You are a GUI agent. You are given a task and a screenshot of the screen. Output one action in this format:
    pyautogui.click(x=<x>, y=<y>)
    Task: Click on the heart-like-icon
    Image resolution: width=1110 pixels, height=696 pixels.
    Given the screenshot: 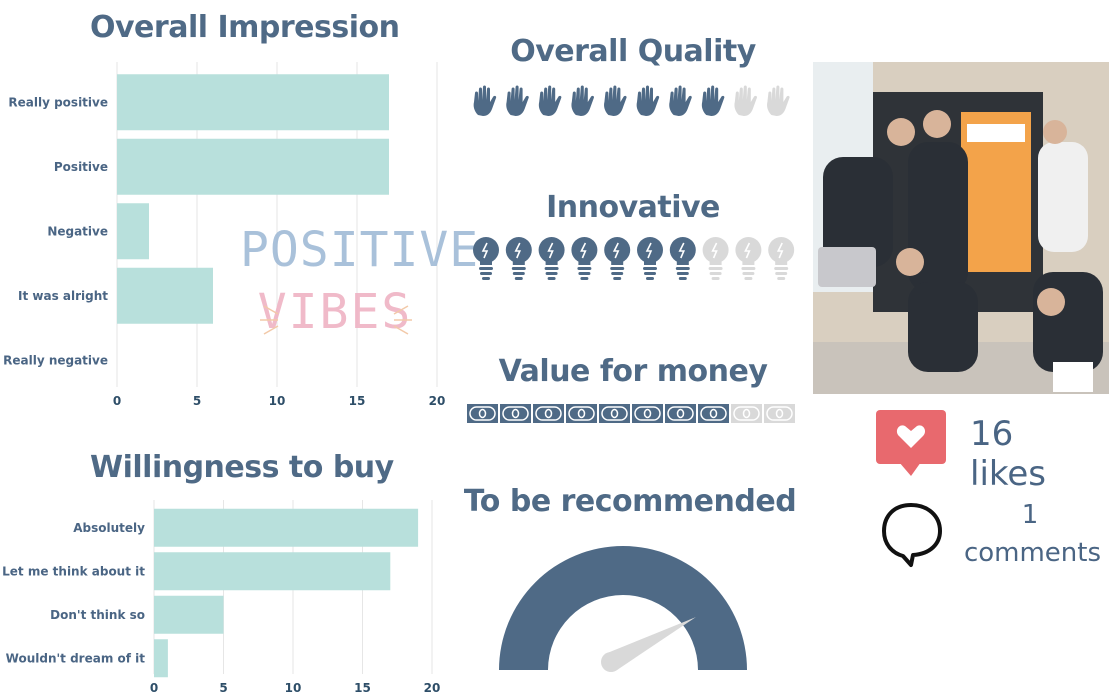 What is the action you would take?
    pyautogui.click(x=911, y=443)
    